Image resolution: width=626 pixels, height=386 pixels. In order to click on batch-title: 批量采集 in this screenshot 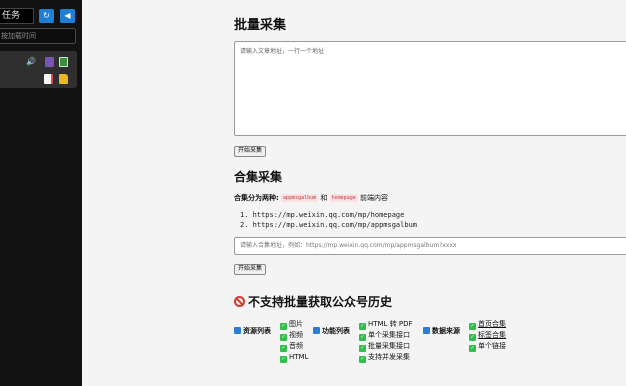, I will do `click(260, 25)`.